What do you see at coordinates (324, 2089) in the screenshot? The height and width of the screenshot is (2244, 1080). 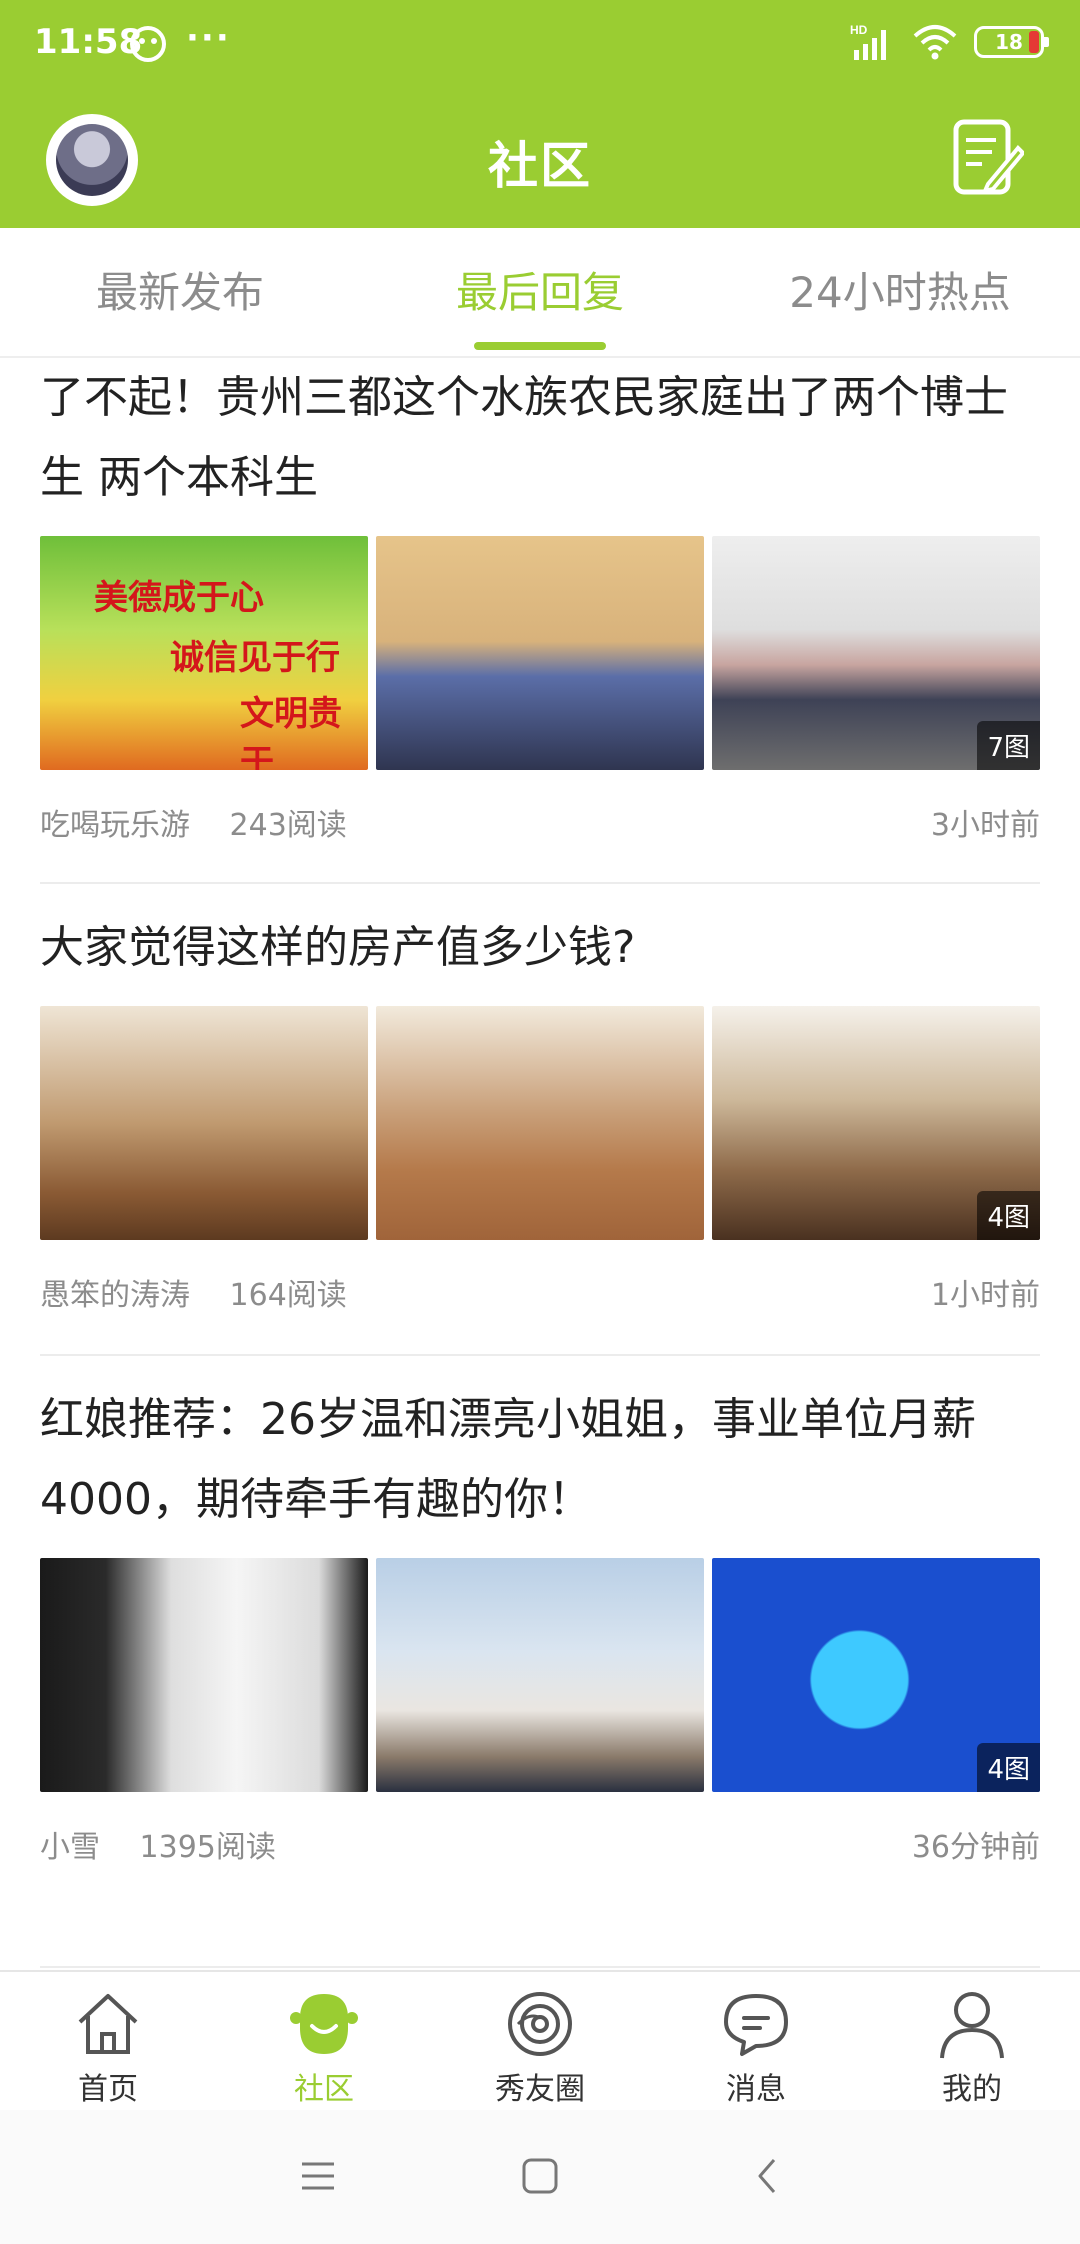 I see `nav-label: 社区` at bounding box center [324, 2089].